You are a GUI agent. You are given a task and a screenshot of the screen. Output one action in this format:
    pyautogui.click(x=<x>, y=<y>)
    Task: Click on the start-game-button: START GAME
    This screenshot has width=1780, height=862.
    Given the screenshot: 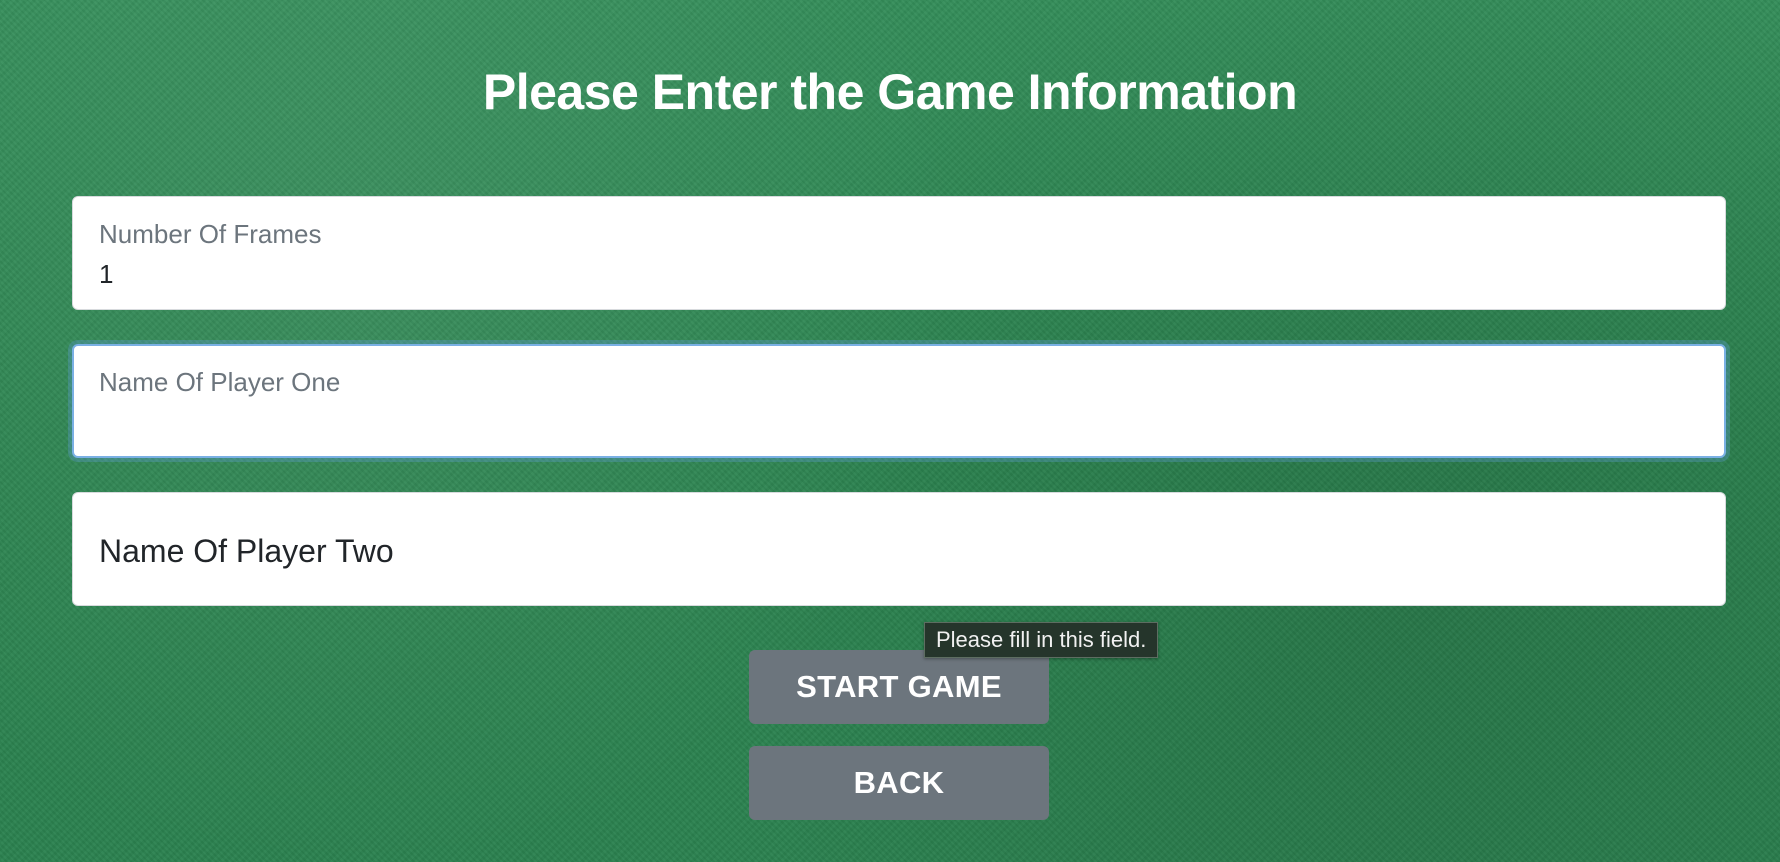 What is the action you would take?
    pyautogui.click(x=899, y=687)
    